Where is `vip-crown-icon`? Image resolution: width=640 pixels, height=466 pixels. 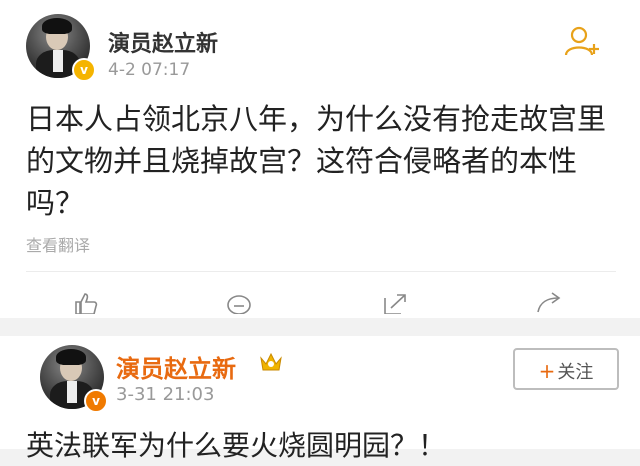
vip-crown-icon is located at coordinates (271, 361).